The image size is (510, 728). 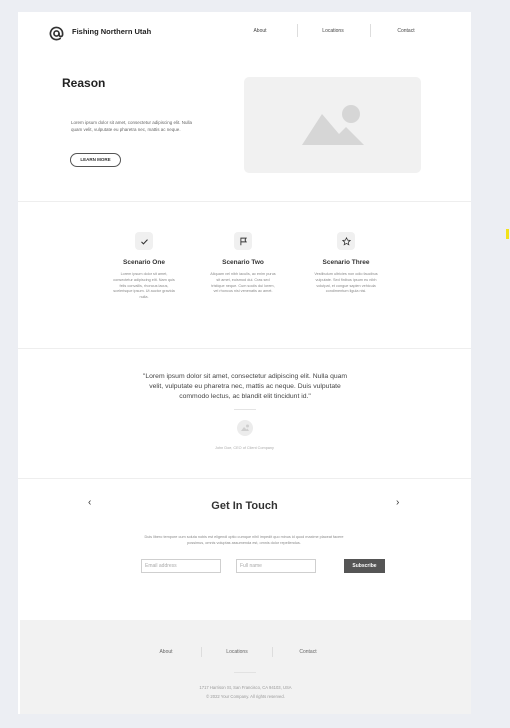 What do you see at coordinates (243, 241) in the screenshot?
I see `flag-icon` at bounding box center [243, 241].